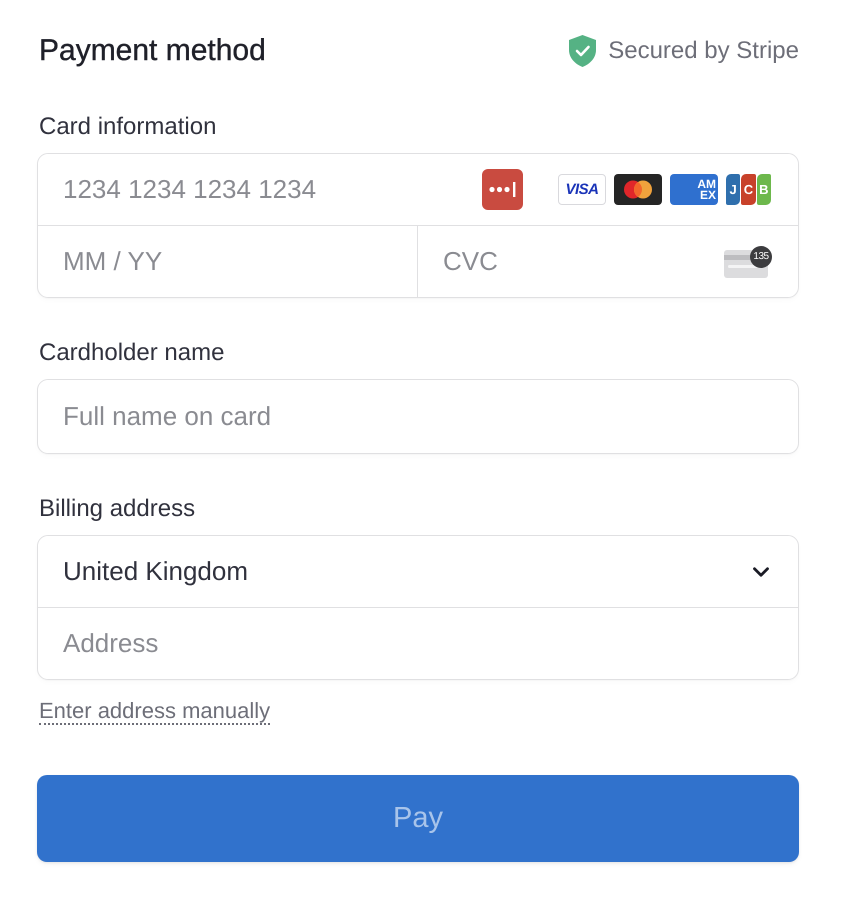 The image size is (862, 902). What do you see at coordinates (418, 643) in the screenshot?
I see `address-input: Address` at bounding box center [418, 643].